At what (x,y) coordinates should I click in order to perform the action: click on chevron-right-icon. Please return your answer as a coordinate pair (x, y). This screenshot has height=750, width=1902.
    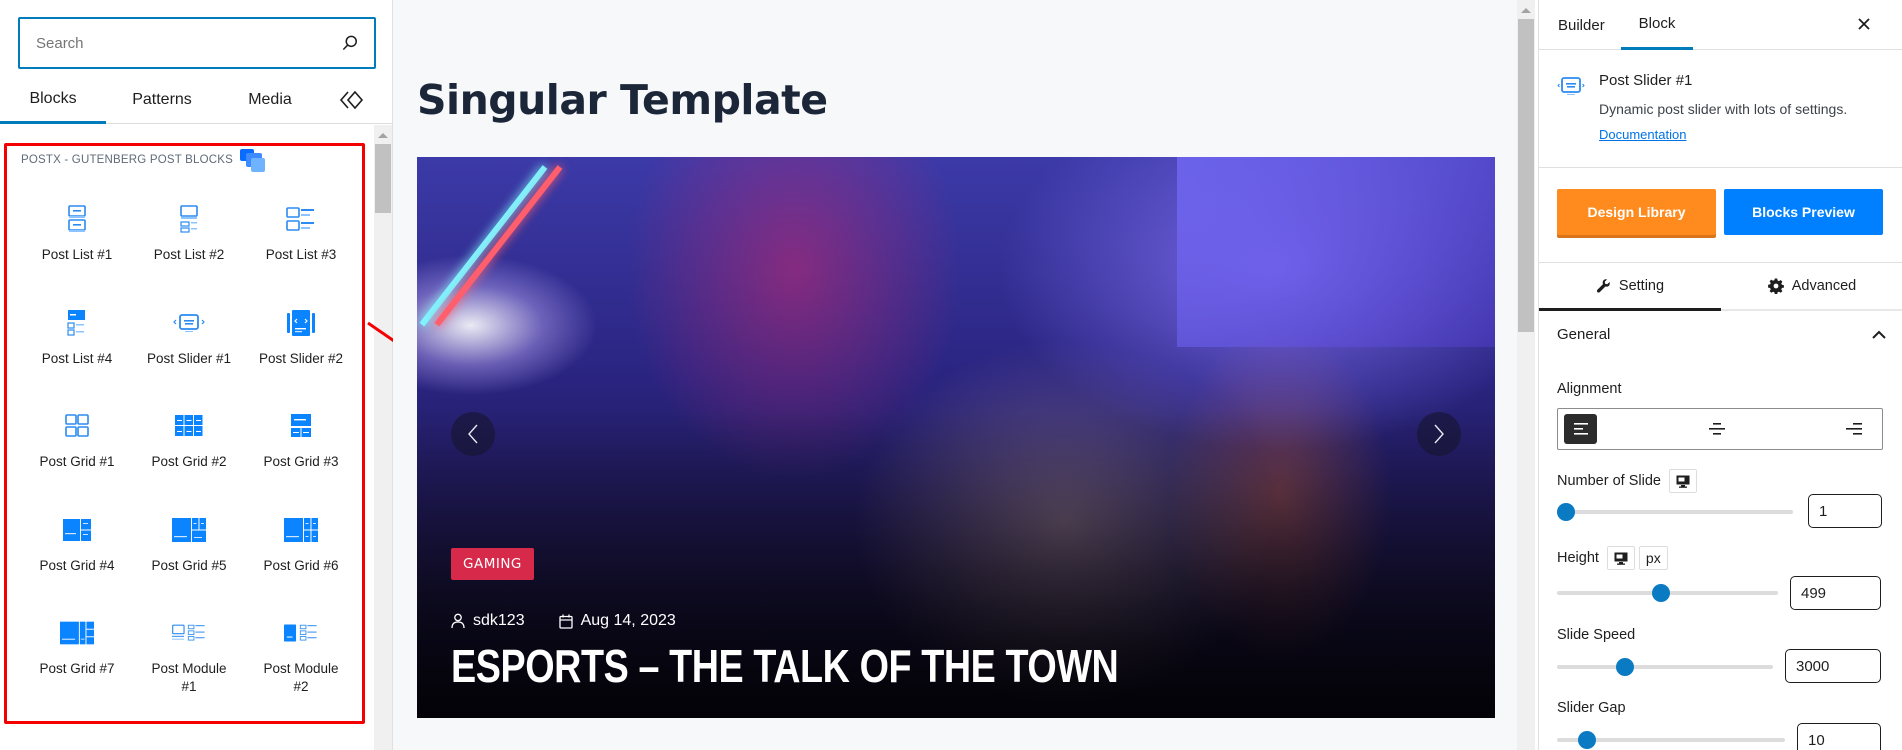
    Looking at the image, I should click on (1439, 434).